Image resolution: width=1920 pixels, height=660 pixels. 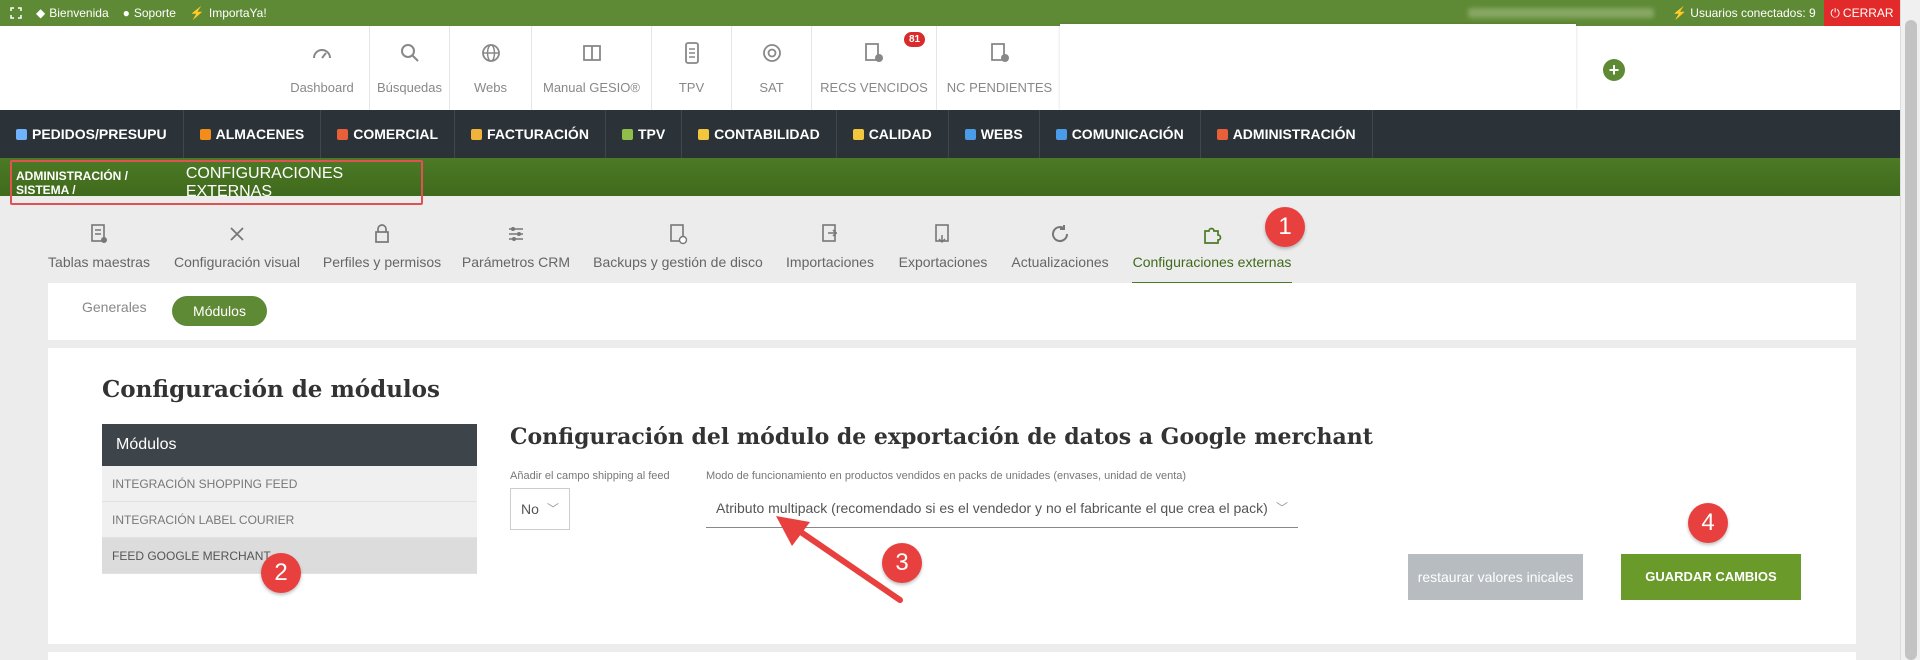 I want to click on diamond-icon: ◆, so click(x=41, y=13).